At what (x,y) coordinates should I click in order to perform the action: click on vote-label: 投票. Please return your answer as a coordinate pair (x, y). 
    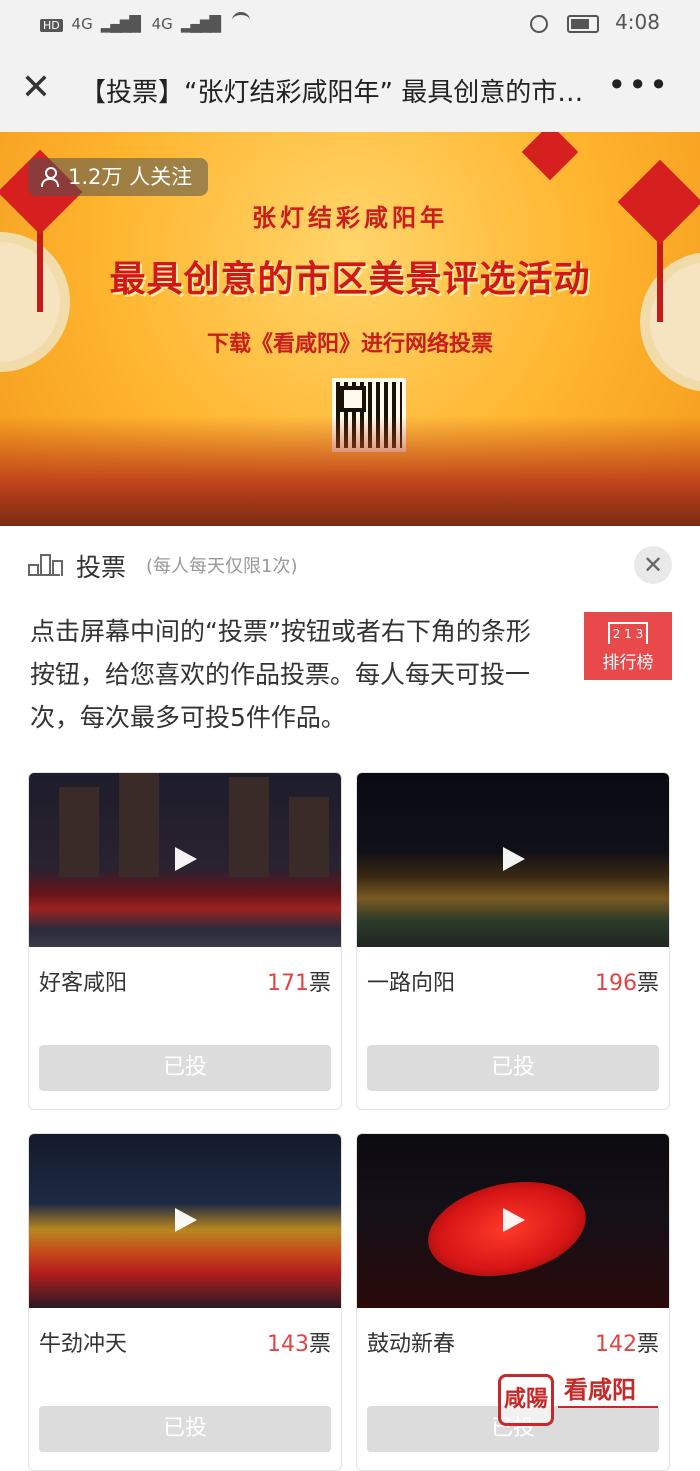
    Looking at the image, I should click on (101, 567).